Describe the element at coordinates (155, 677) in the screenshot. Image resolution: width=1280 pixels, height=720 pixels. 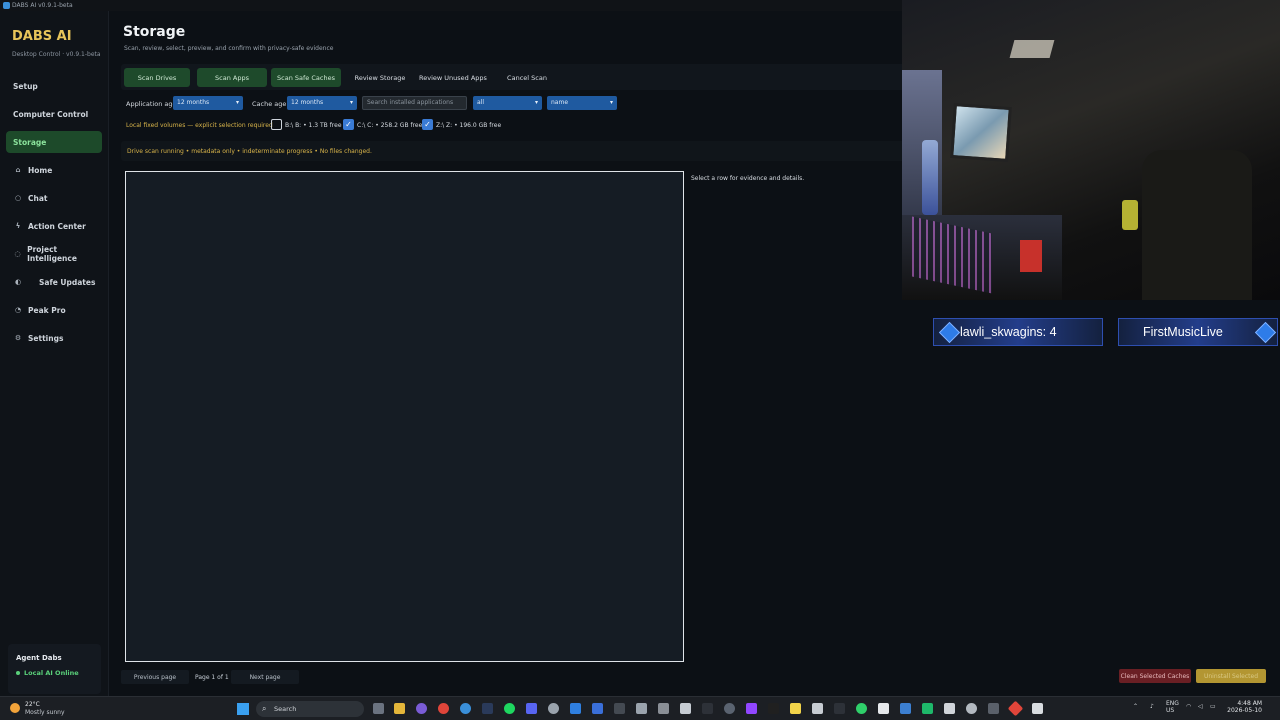
I see `previous-page-button: Previous page` at that location.